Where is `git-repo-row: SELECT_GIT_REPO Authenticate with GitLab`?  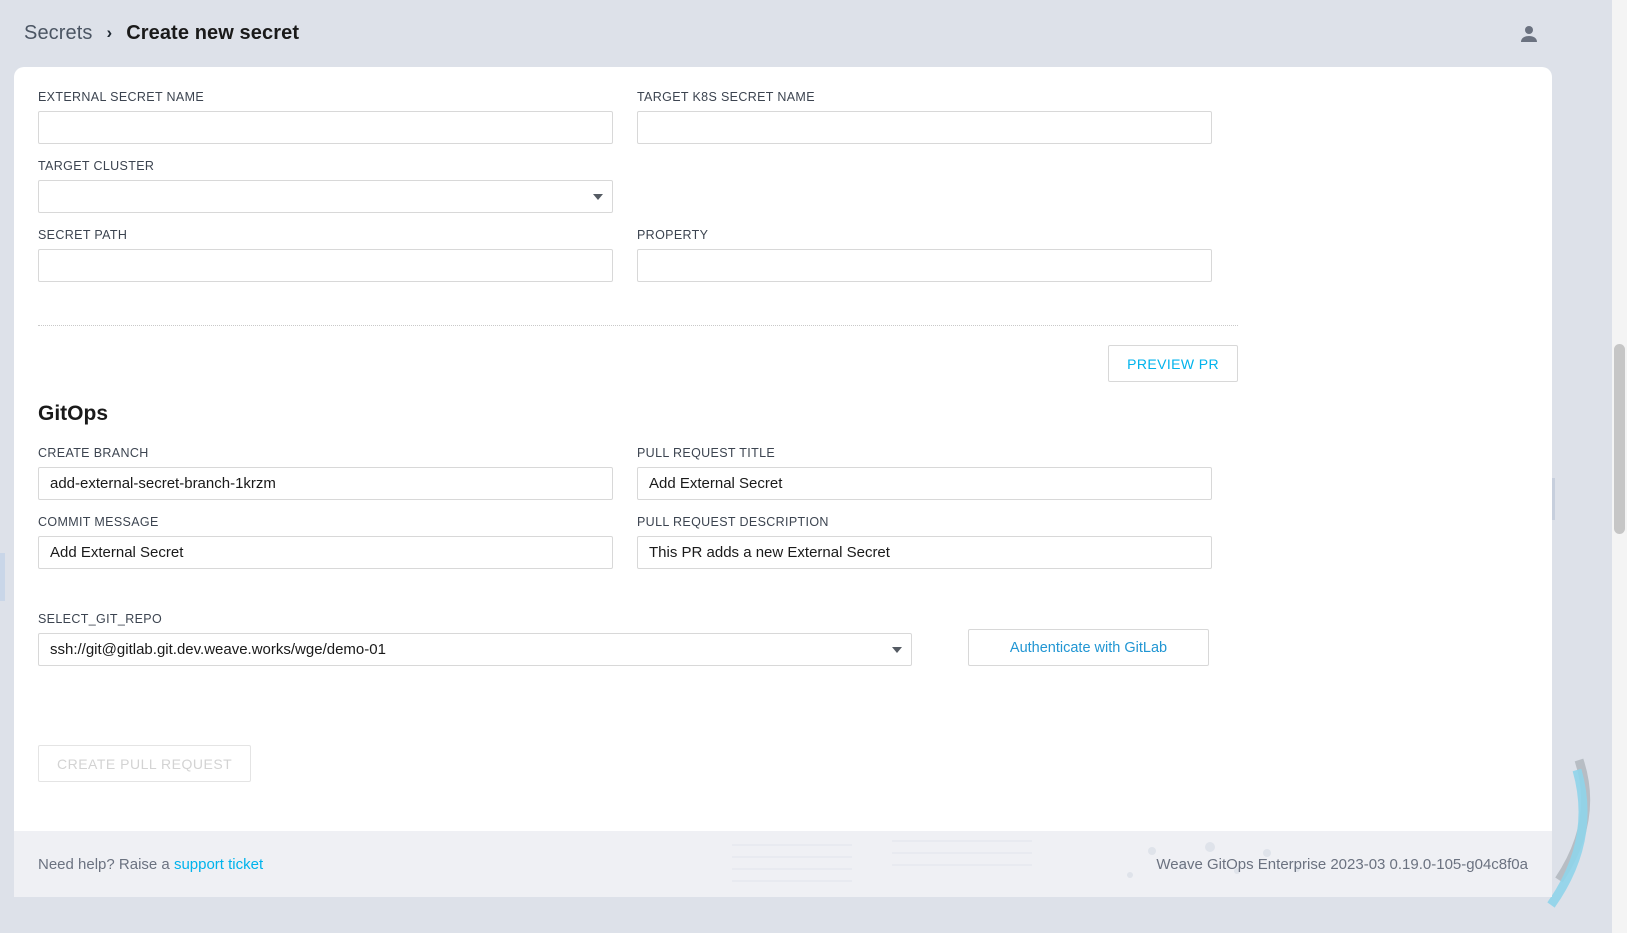
git-repo-row: SELECT_GIT_REPO Authenticate with GitLab is located at coordinates (638, 639).